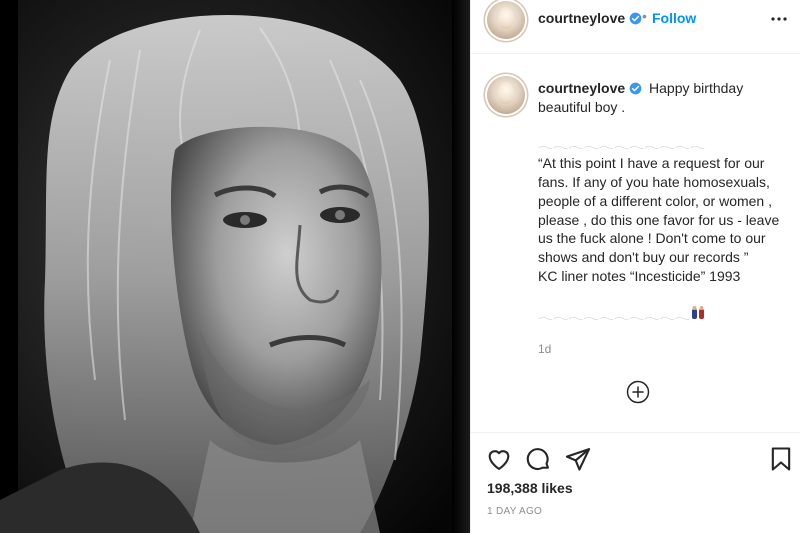 The width and height of the screenshot is (800, 533). Describe the element at coordinates (635, 27) in the screenshot. I see `post-header: courtneylove • Follow` at that location.